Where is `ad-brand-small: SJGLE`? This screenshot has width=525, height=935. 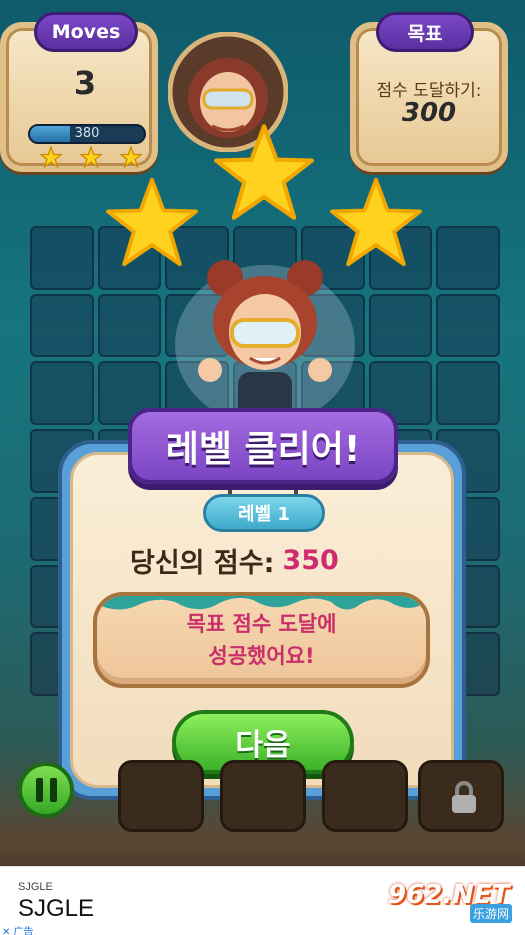 ad-brand-small: SJGLE is located at coordinates (35, 887).